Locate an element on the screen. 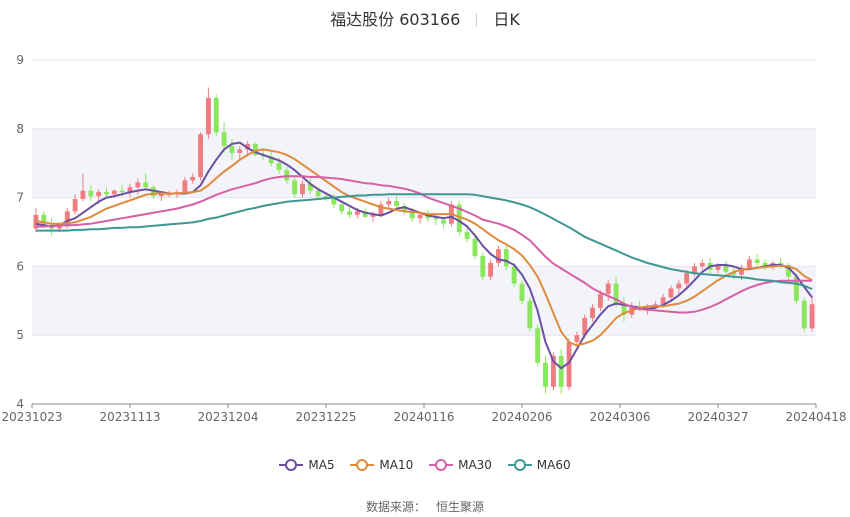 This screenshot has height=517, width=850. source-name: 恒生聚源 is located at coordinates (460, 507).